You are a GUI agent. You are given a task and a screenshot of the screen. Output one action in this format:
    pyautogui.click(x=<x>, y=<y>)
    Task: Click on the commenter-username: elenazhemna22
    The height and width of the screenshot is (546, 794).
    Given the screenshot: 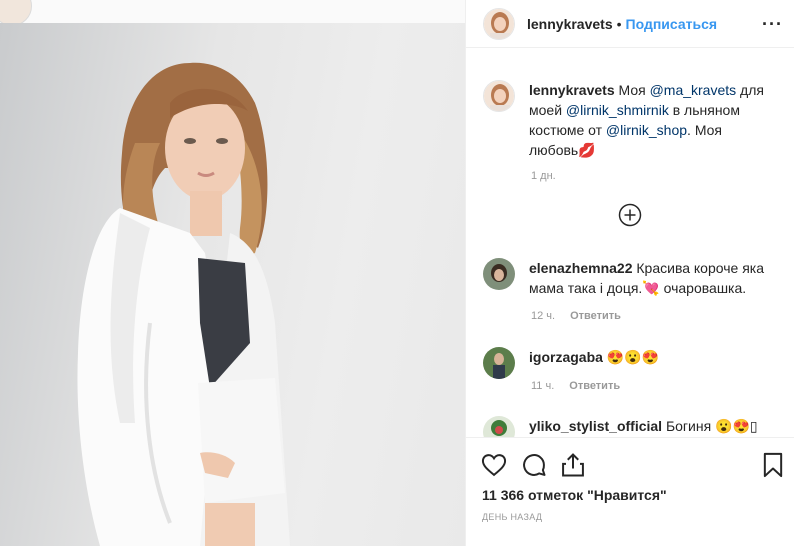 What is the action you would take?
    pyautogui.click(x=581, y=268)
    